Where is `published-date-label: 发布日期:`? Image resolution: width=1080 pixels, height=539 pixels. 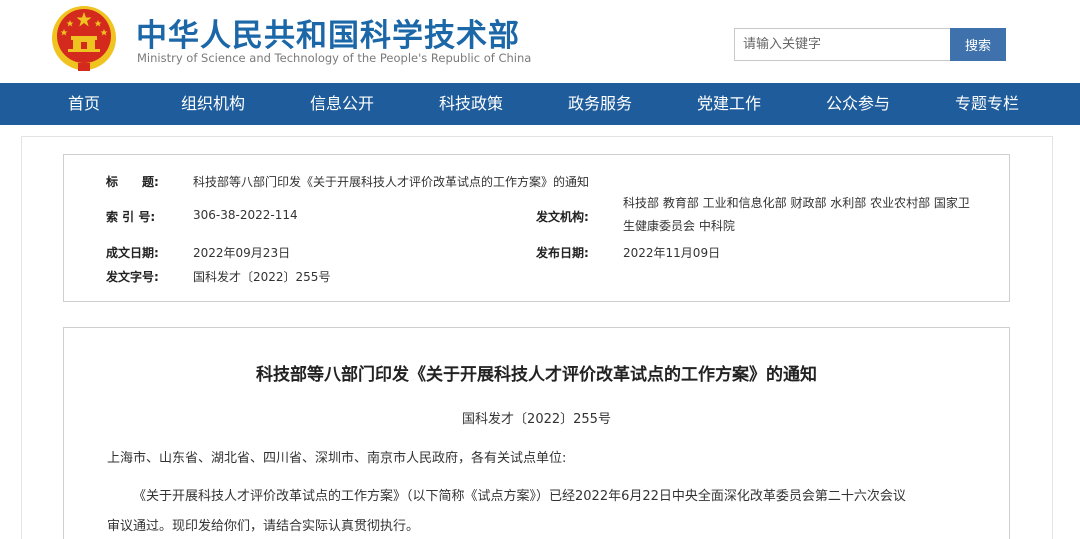
published-date-label: 发布日期: is located at coordinates (562, 253).